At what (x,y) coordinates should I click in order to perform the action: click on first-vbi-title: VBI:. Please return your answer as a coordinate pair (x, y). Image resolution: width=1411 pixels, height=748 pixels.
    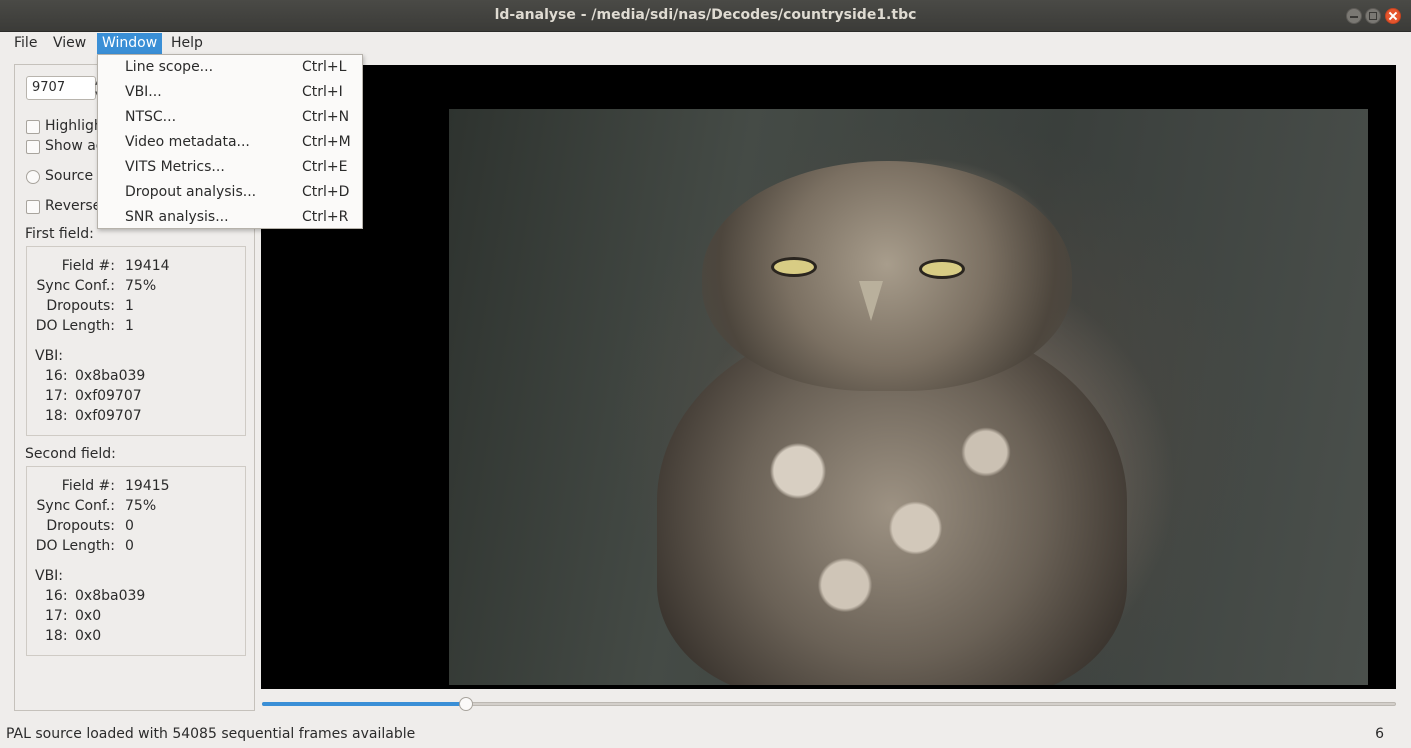
    Looking at the image, I should click on (49, 356).